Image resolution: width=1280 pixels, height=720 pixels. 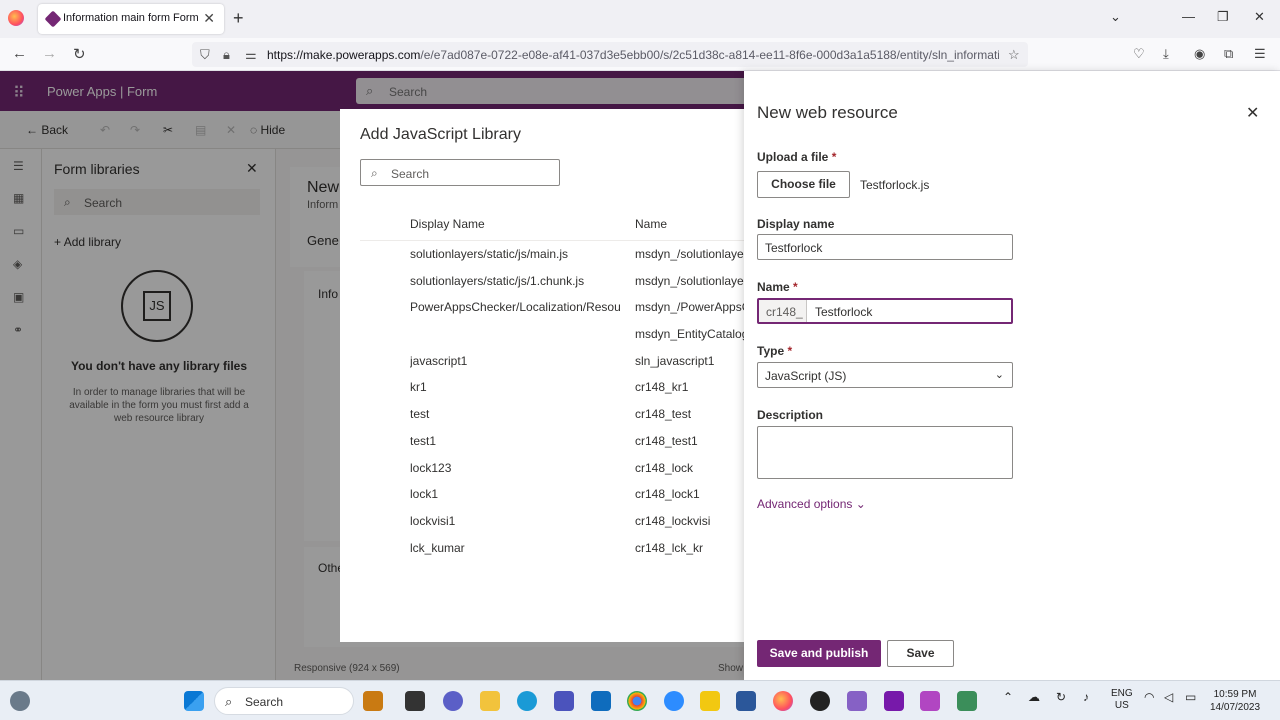 I want to click on row-display-name: lck_kumar, so click(x=437, y=547).